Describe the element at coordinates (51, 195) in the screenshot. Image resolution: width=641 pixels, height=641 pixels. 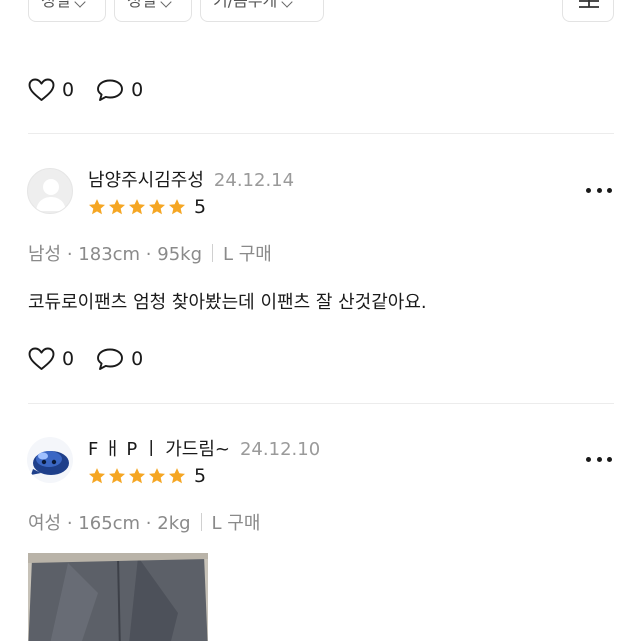
I see `default-avatar-icon` at that location.